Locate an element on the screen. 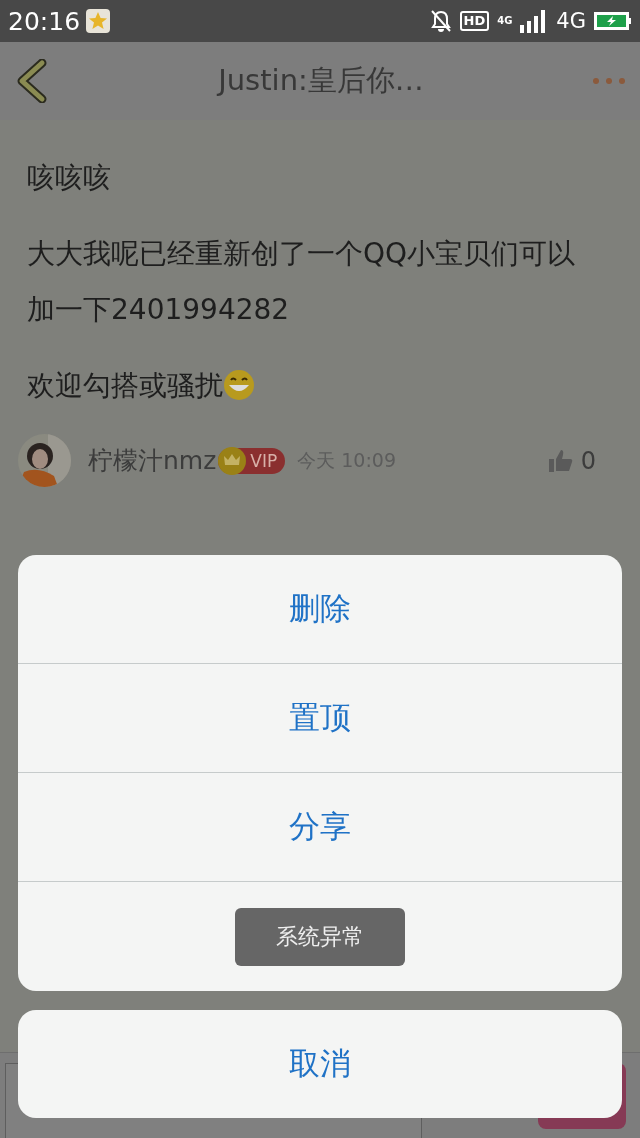 This screenshot has height=1138, width=640. data-type-label: 4G is located at coordinates (505, 21).